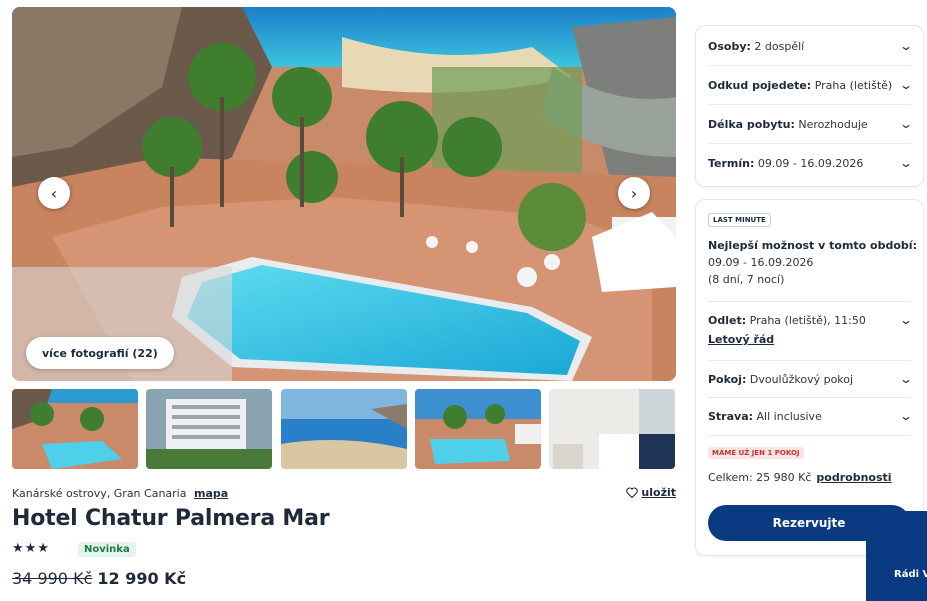 The height and width of the screenshot is (601, 927). What do you see at coordinates (853, 85) in the screenshot?
I see `departure-value: Praha (letiště)` at bounding box center [853, 85].